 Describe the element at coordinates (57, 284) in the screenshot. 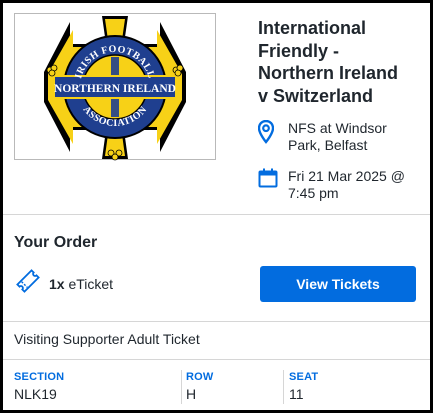

I see `ticket-quantity: 1x` at that location.